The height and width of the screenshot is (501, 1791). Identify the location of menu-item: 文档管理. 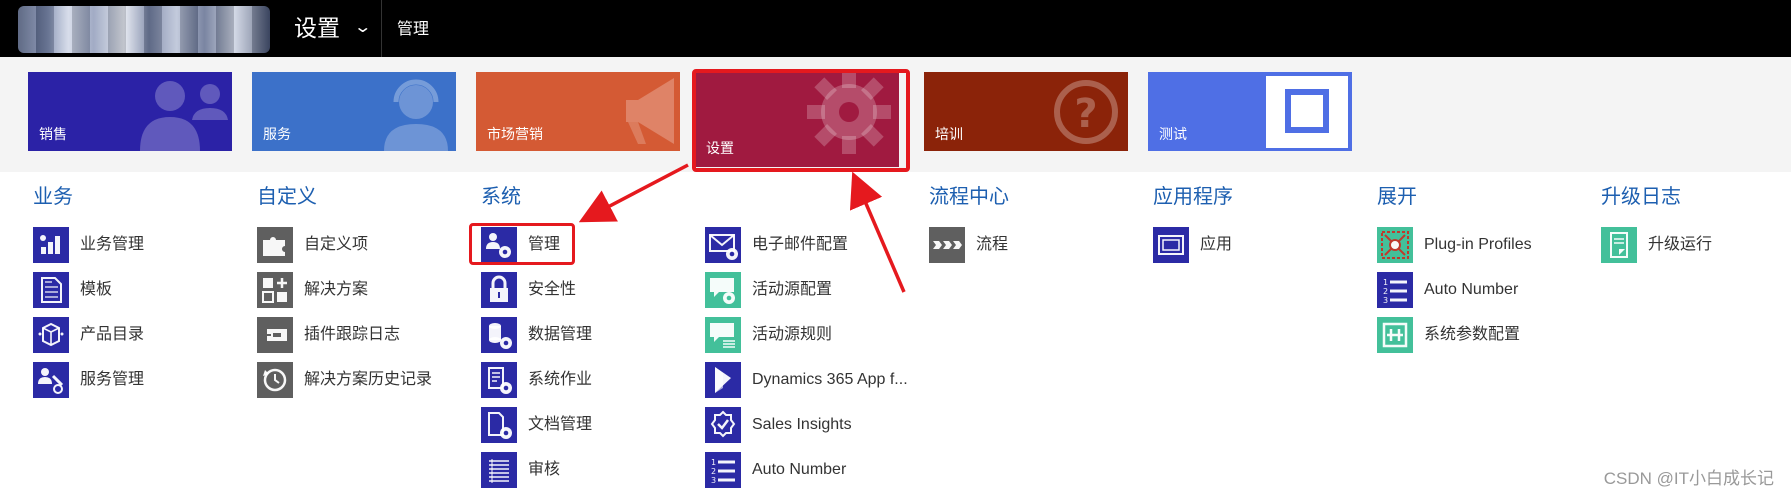
(586, 429).